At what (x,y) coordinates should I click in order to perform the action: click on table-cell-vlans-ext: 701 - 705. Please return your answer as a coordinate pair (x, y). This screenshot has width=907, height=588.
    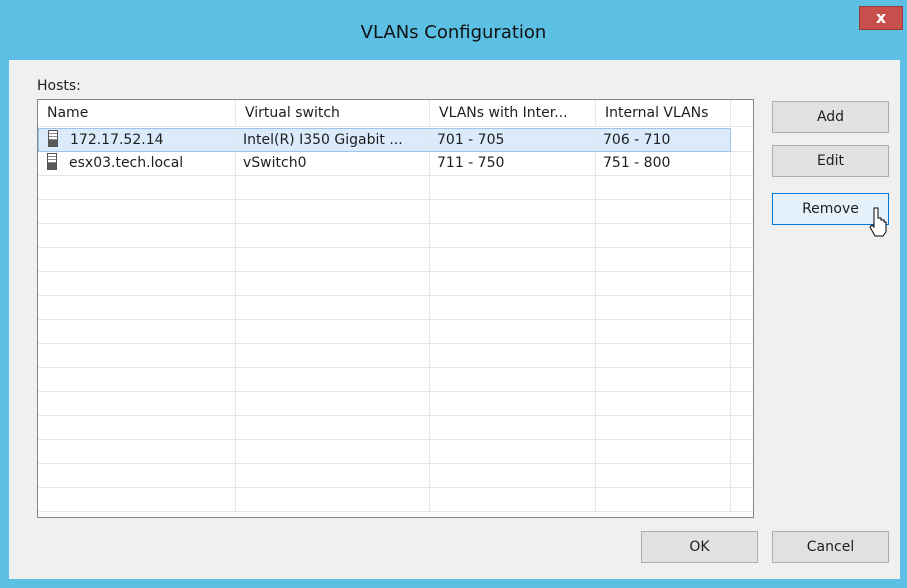
    Looking at the image, I should click on (513, 140).